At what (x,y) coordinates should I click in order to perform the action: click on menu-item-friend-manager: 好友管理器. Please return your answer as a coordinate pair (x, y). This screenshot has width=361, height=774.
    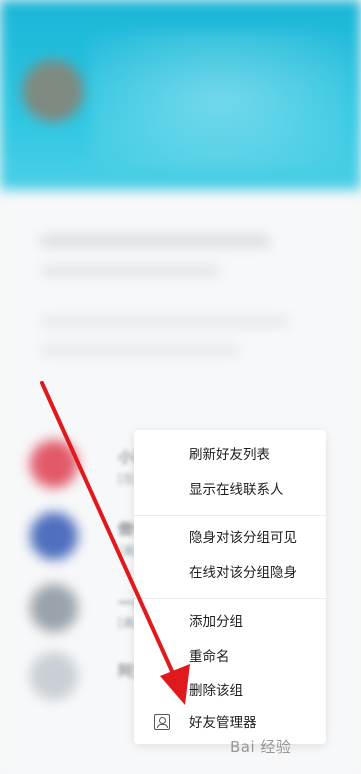
    Looking at the image, I should click on (223, 723).